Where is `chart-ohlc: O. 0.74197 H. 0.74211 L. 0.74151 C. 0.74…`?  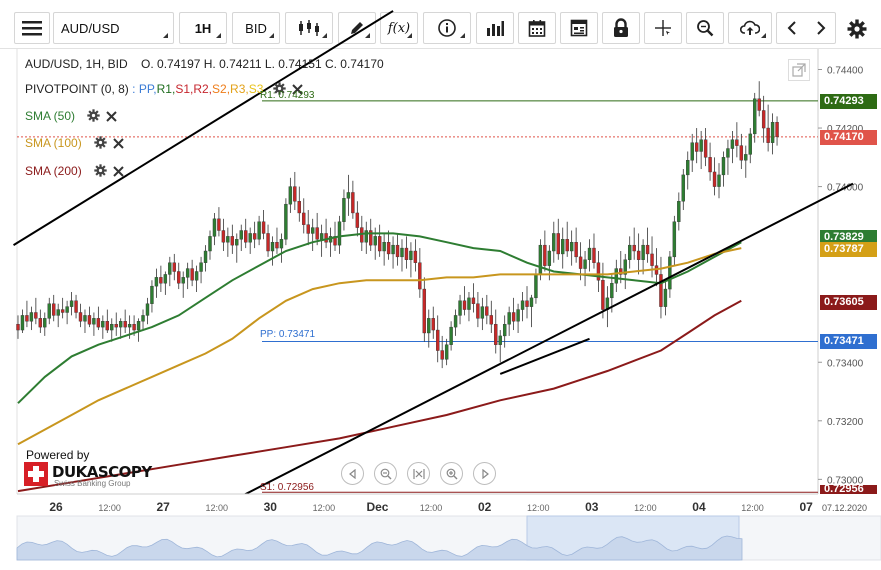 chart-ohlc: O. 0.74197 H. 0.74211 L. 0.74151 C. 0.74… is located at coordinates (262, 64).